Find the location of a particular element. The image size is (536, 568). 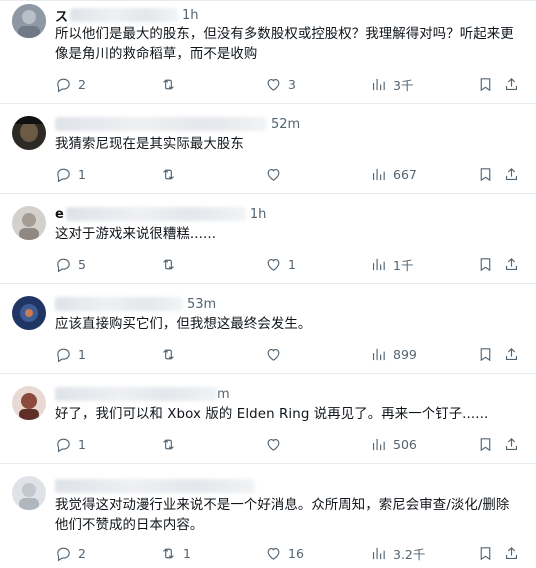

post-header: 53m is located at coordinates (135, 304).